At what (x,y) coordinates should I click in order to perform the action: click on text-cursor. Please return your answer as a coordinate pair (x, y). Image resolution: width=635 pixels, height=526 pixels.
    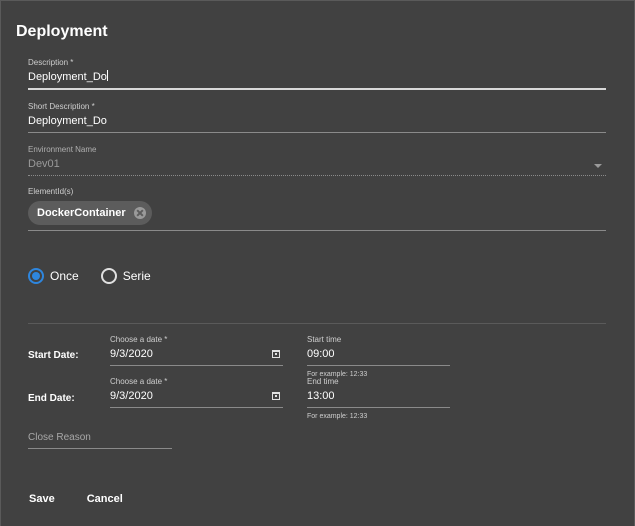
    Looking at the image, I should click on (107, 75).